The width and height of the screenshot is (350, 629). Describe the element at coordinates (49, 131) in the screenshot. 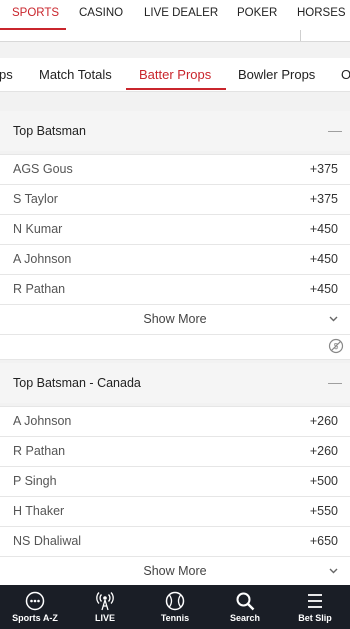

I see `section-title: Top Batsman` at that location.